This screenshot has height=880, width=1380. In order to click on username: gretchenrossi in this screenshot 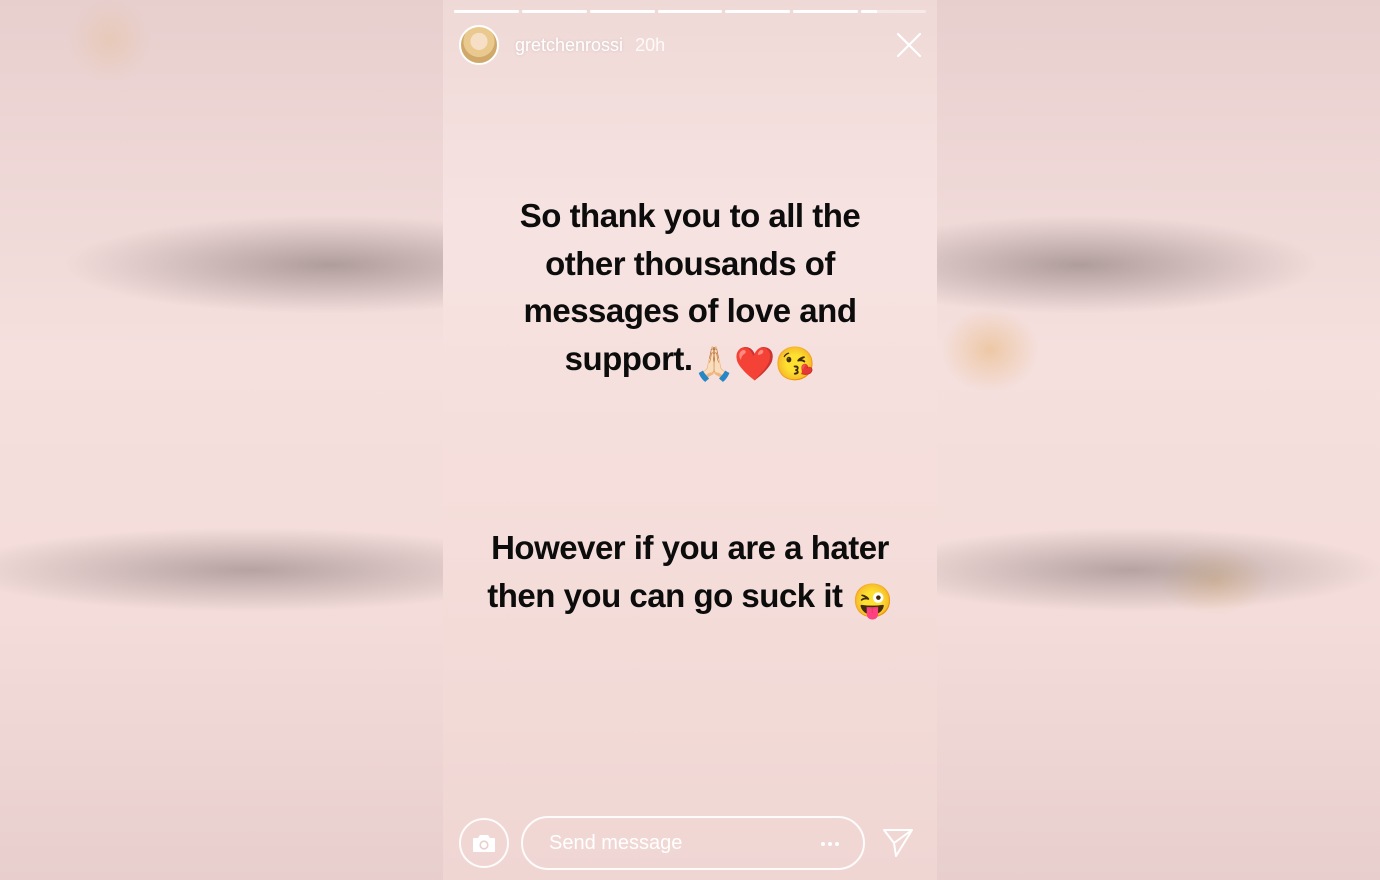, I will do `click(569, 45)`.